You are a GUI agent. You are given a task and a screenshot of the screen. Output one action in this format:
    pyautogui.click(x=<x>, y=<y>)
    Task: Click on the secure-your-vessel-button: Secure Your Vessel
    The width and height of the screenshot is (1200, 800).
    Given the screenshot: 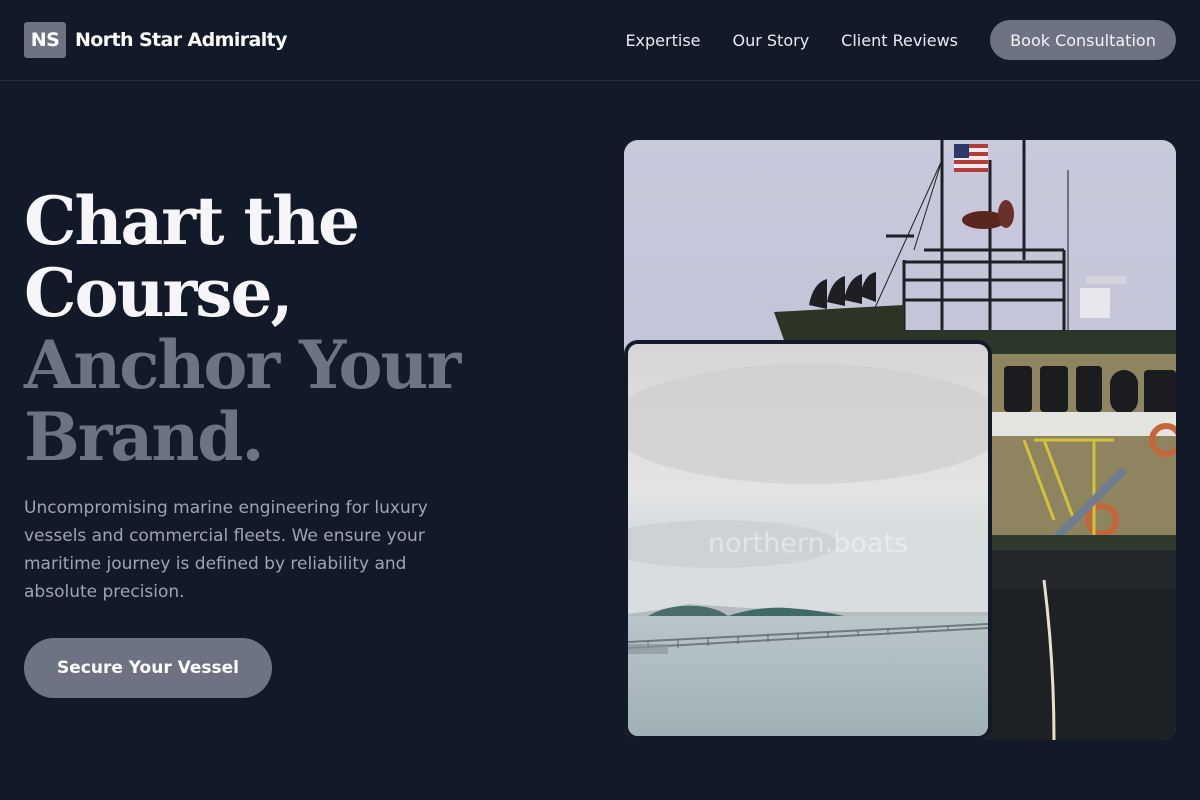 What is the action you would take?
    pyautogui.click(x=148, y=668)
    